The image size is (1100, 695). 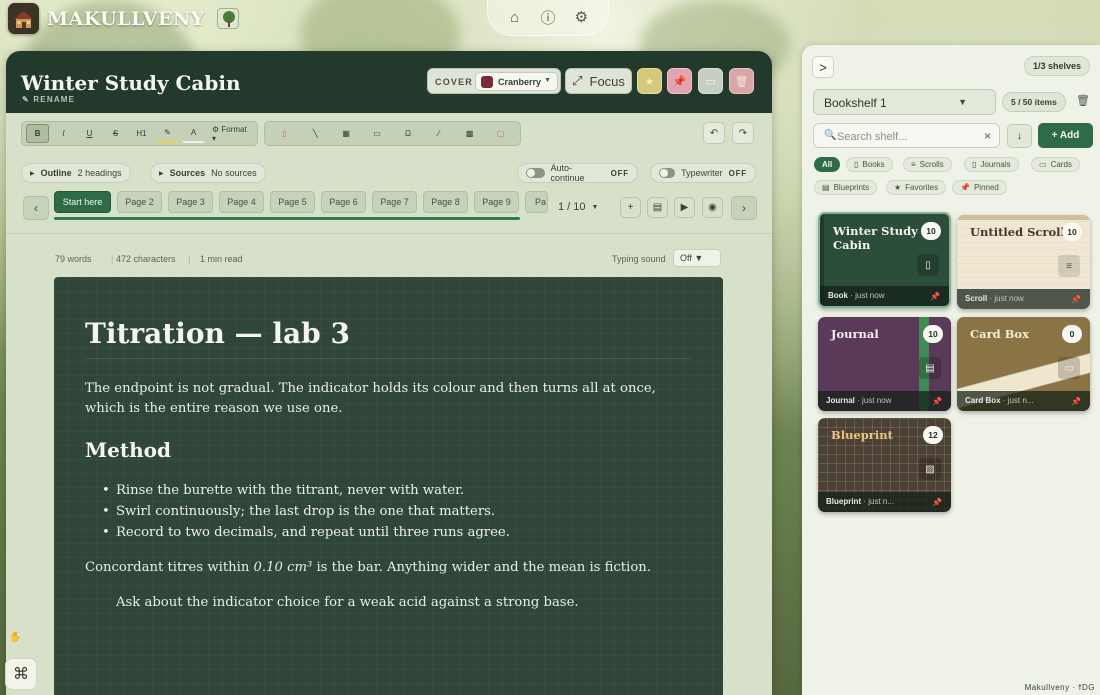 I want to click on page-tab: Start here, so click(x=82, y=202).